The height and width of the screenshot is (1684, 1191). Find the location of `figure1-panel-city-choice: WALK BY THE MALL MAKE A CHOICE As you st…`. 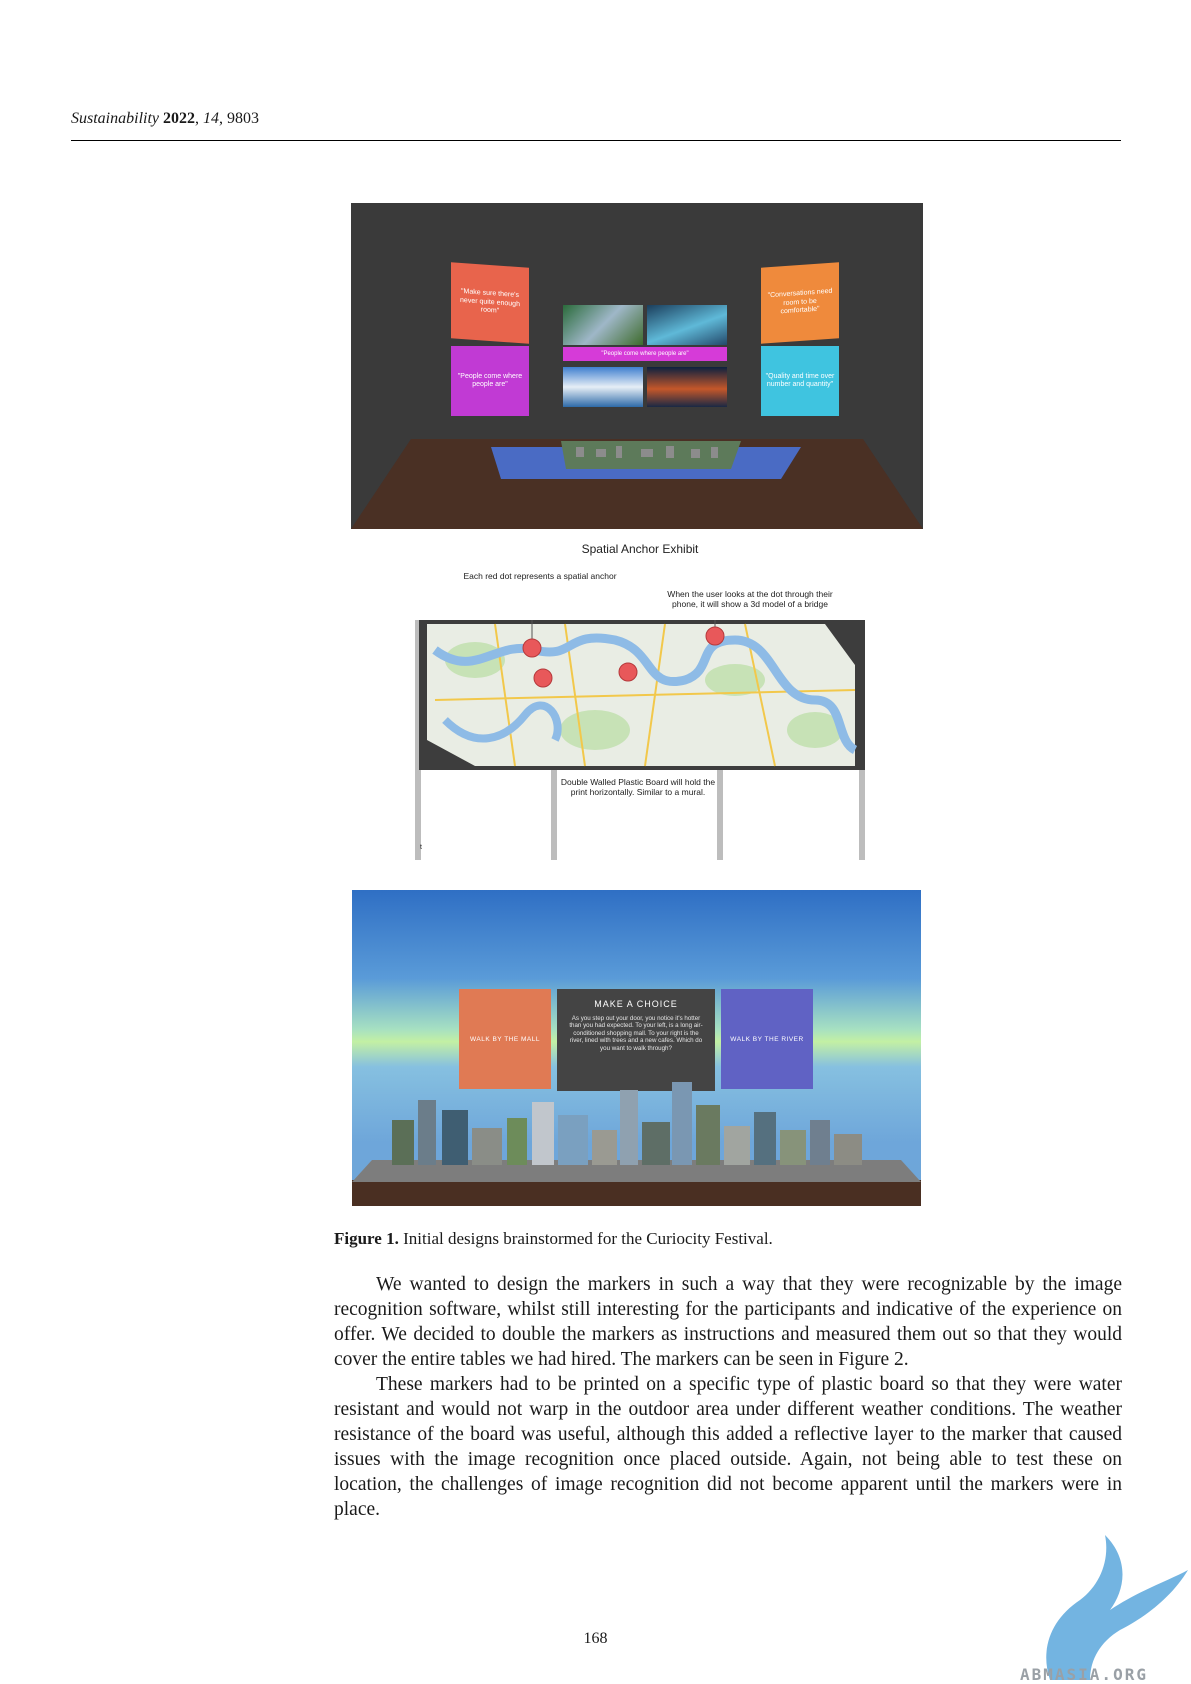

figure1-panel-city-choice: WALK BY THE MALL MAKE A CHOICE As you st… is located at coordinates (636, 1048).